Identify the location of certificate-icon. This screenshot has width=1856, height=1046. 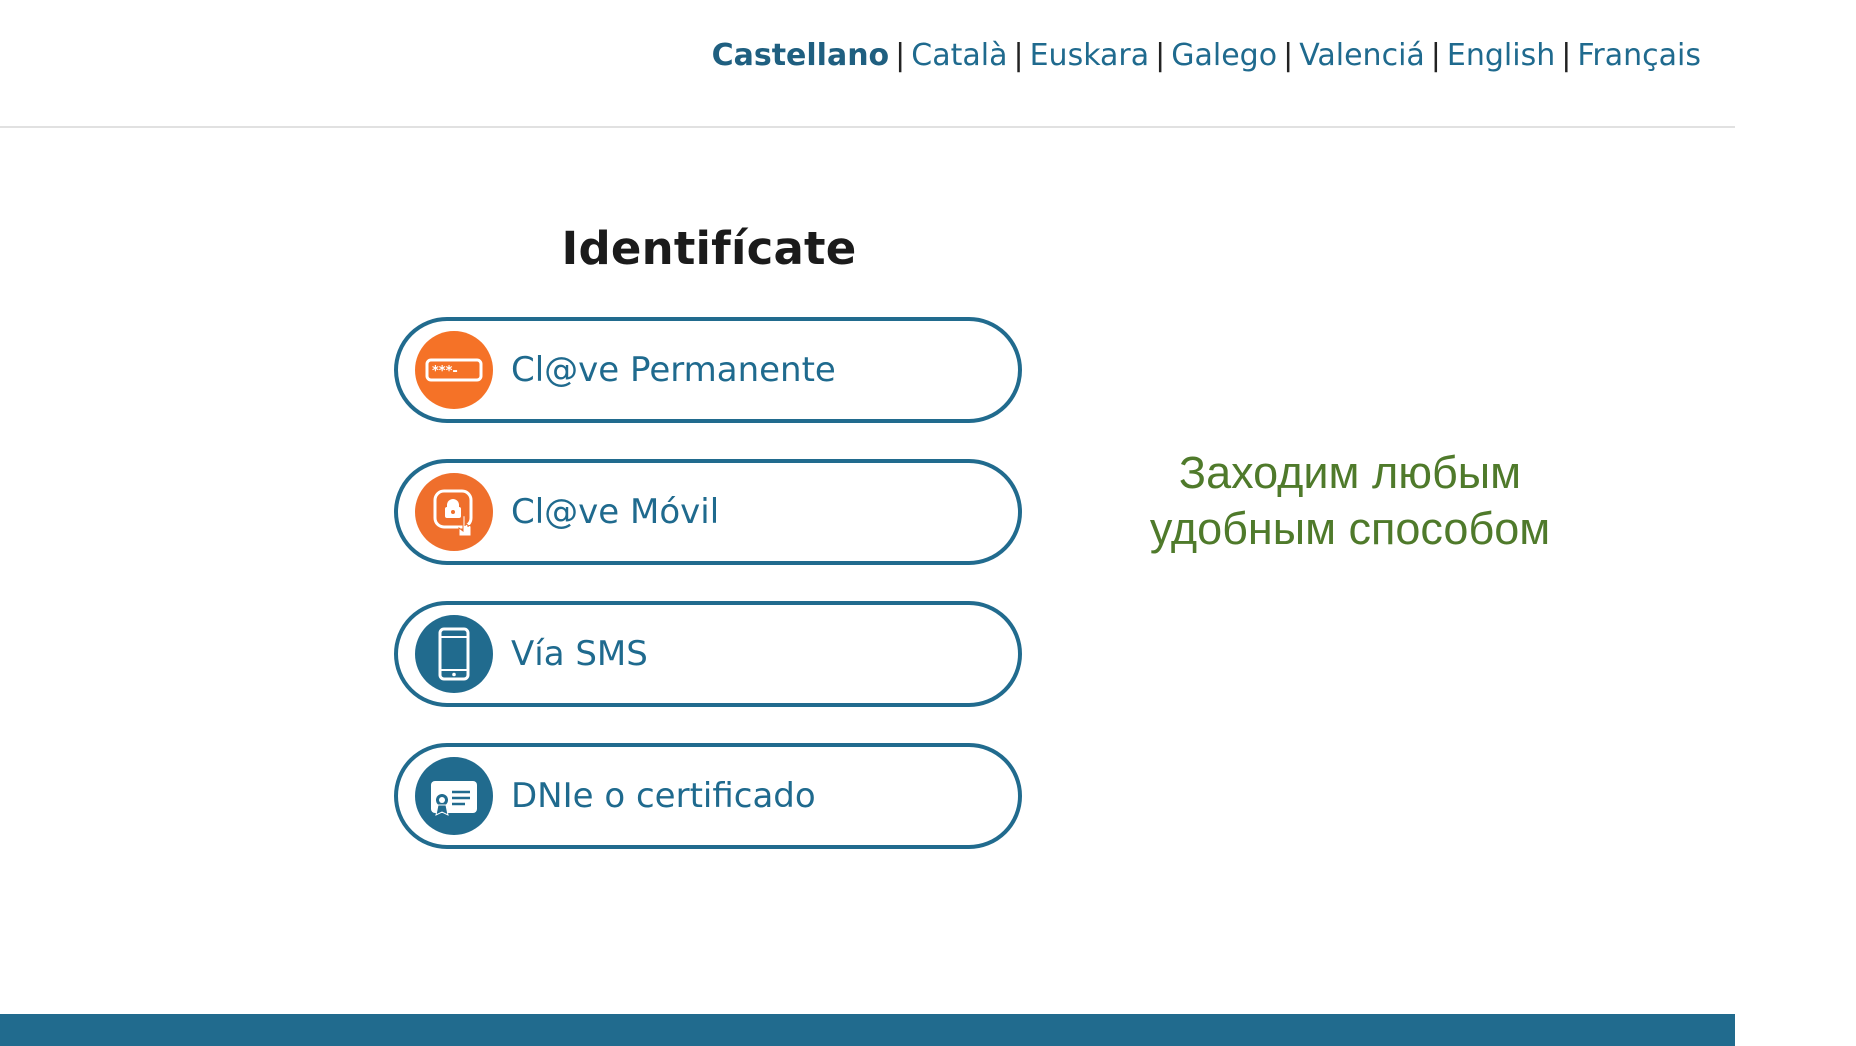
(454, 796).